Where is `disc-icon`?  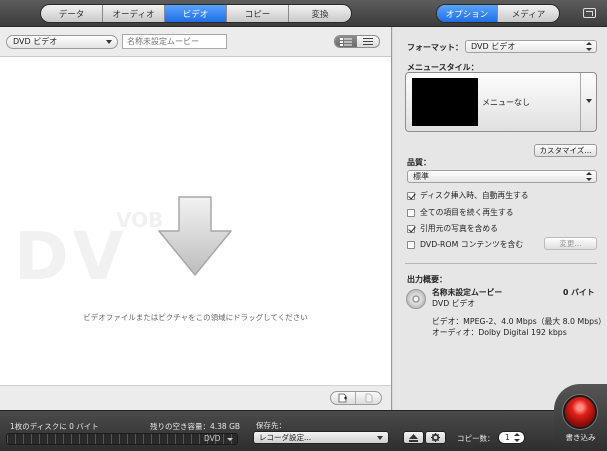
disc-icon is located at coordinates (416, 299).